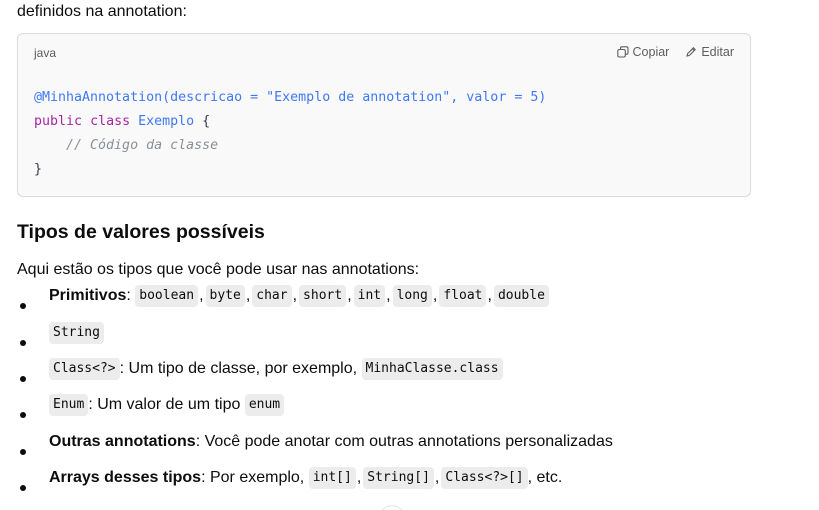 The height and width of the screenshot is (510, 819). What do you see at coordinates (69, 405) in the screenshot?
I see `type-code: Enum` at bounding box center [69, 405].